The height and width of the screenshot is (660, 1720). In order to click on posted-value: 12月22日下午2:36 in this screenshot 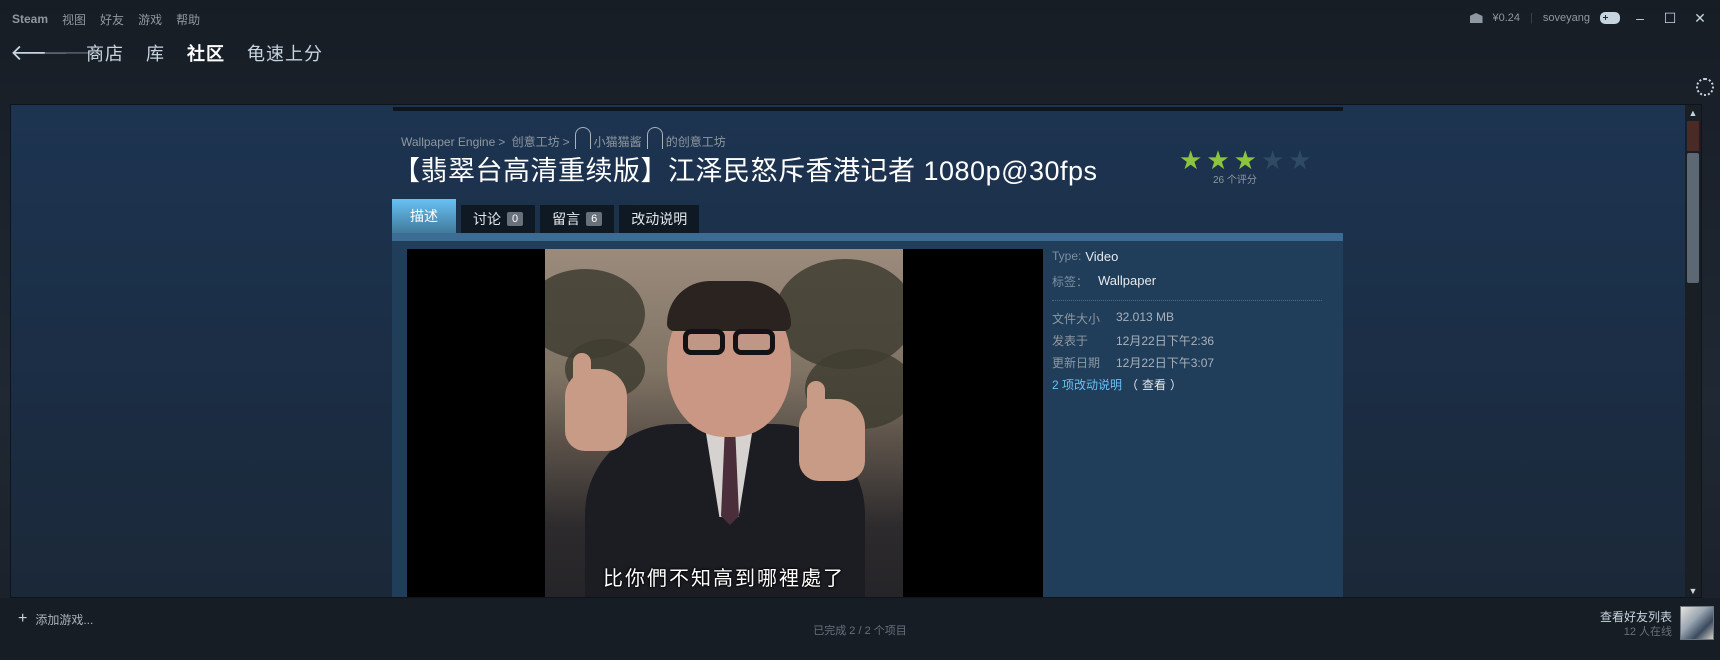, I will do `click(1165, 341)`.